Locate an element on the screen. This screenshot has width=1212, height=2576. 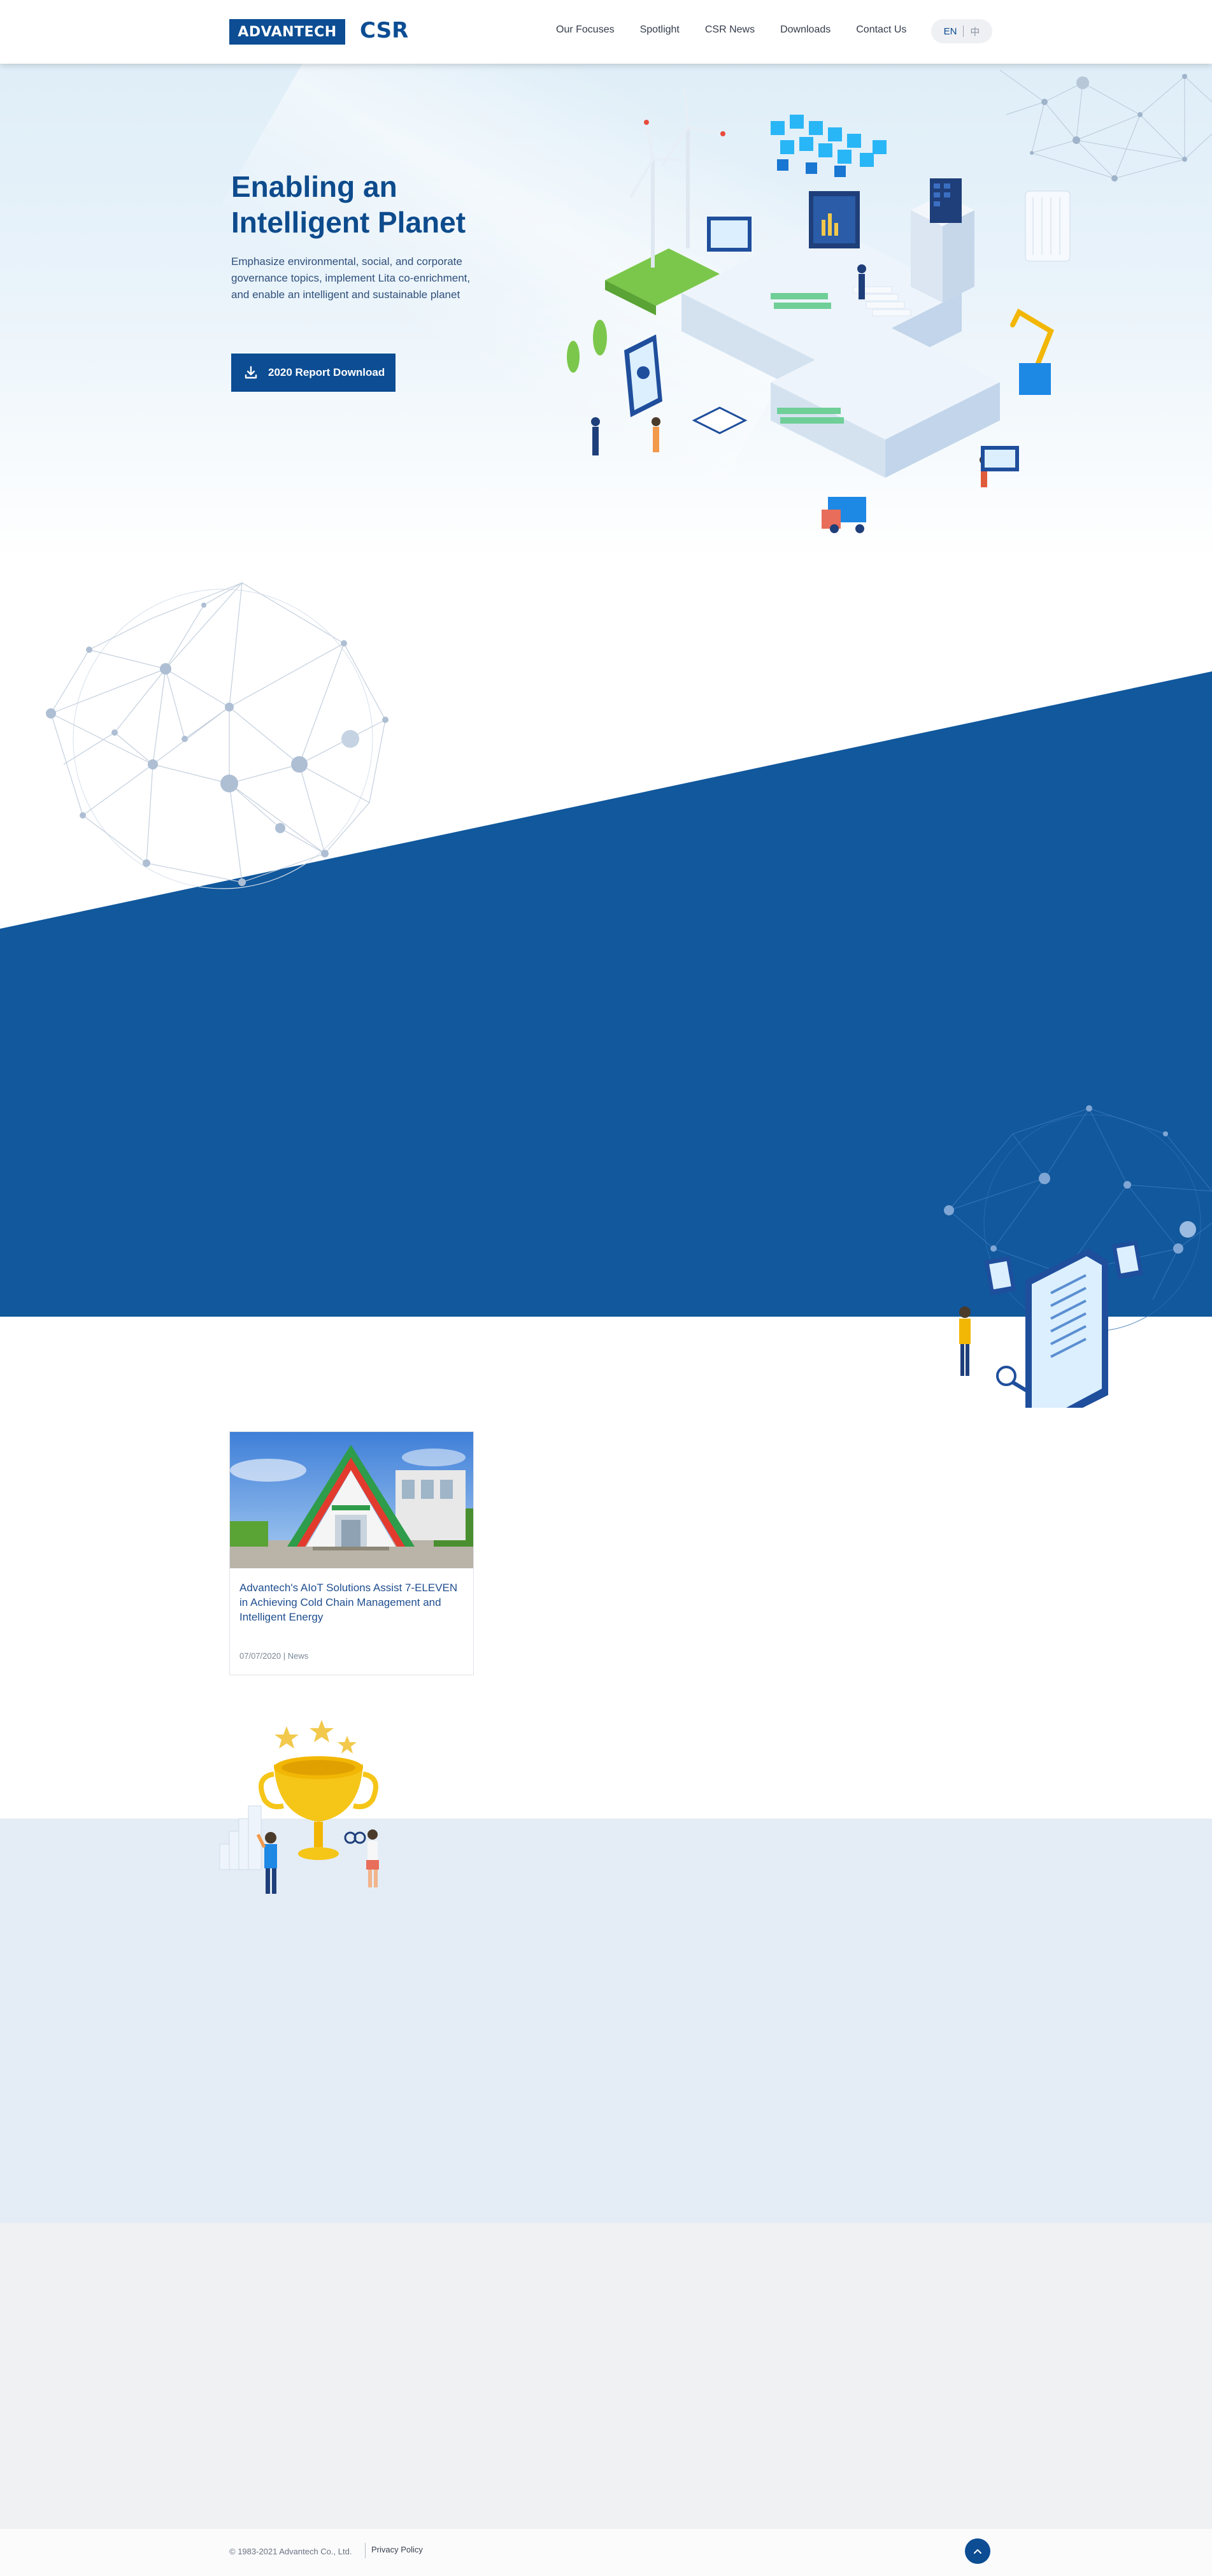
news-category: News is located at coordinates (298, 1656).